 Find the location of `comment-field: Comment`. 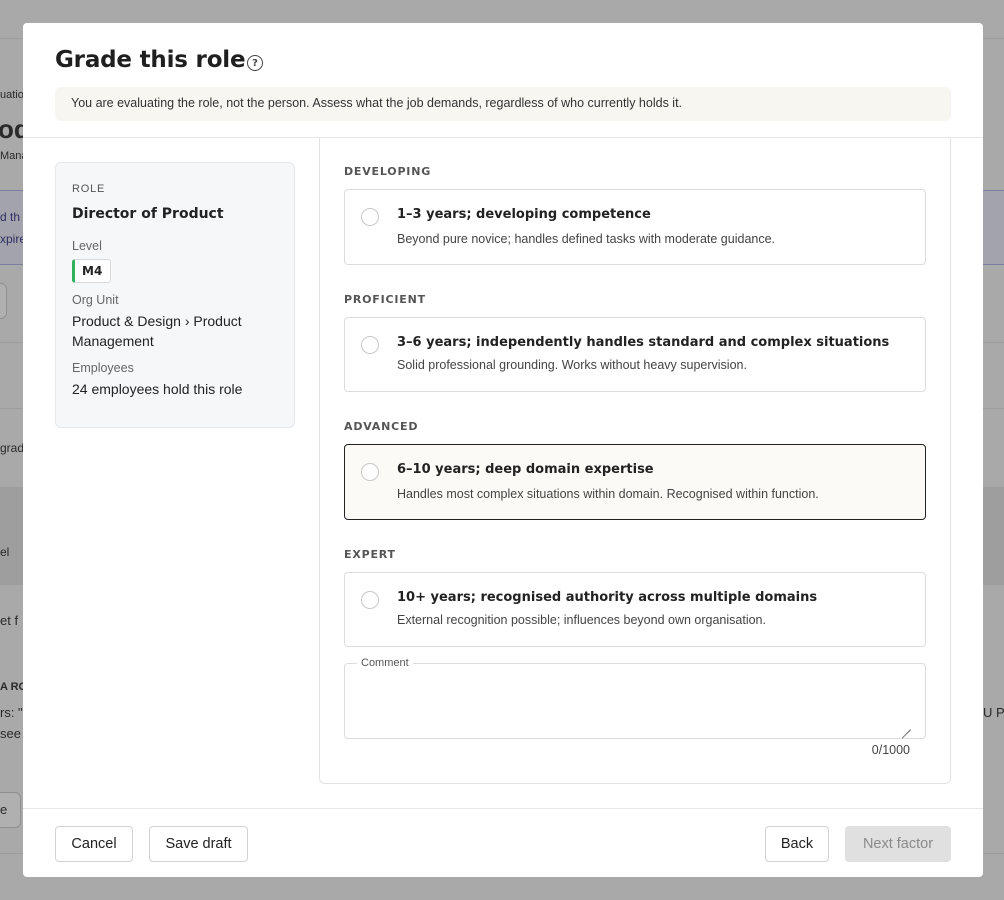

comment-field: Comment is located at coordinates (635, 698).